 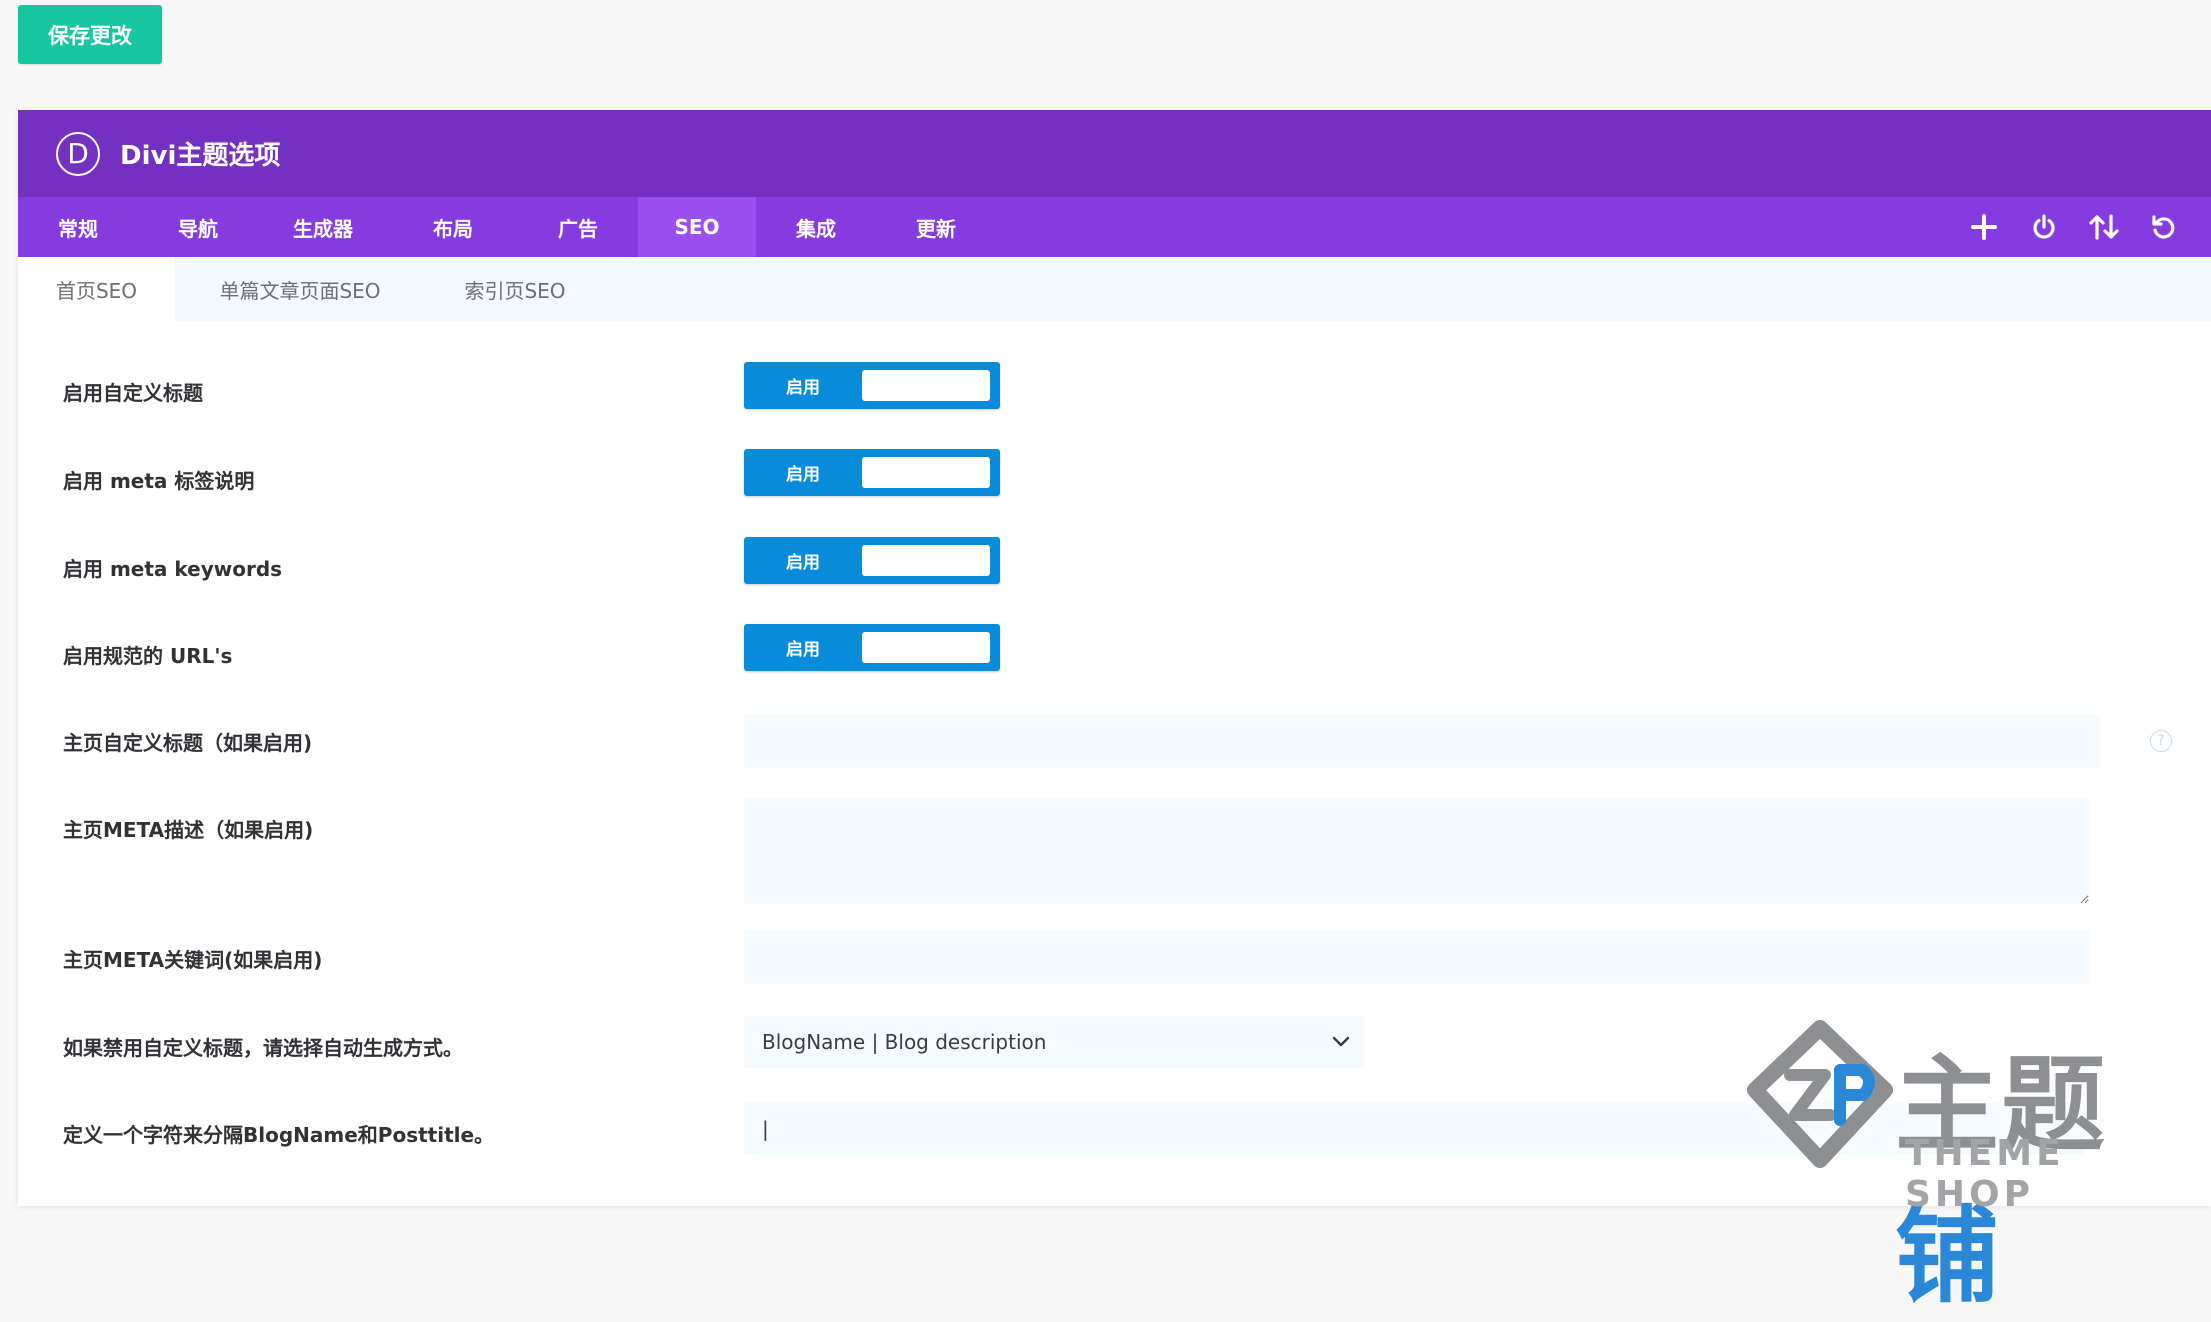 I want to click on meta-description-label: 启用 meta 标签说明, so click(x=159, y=481).